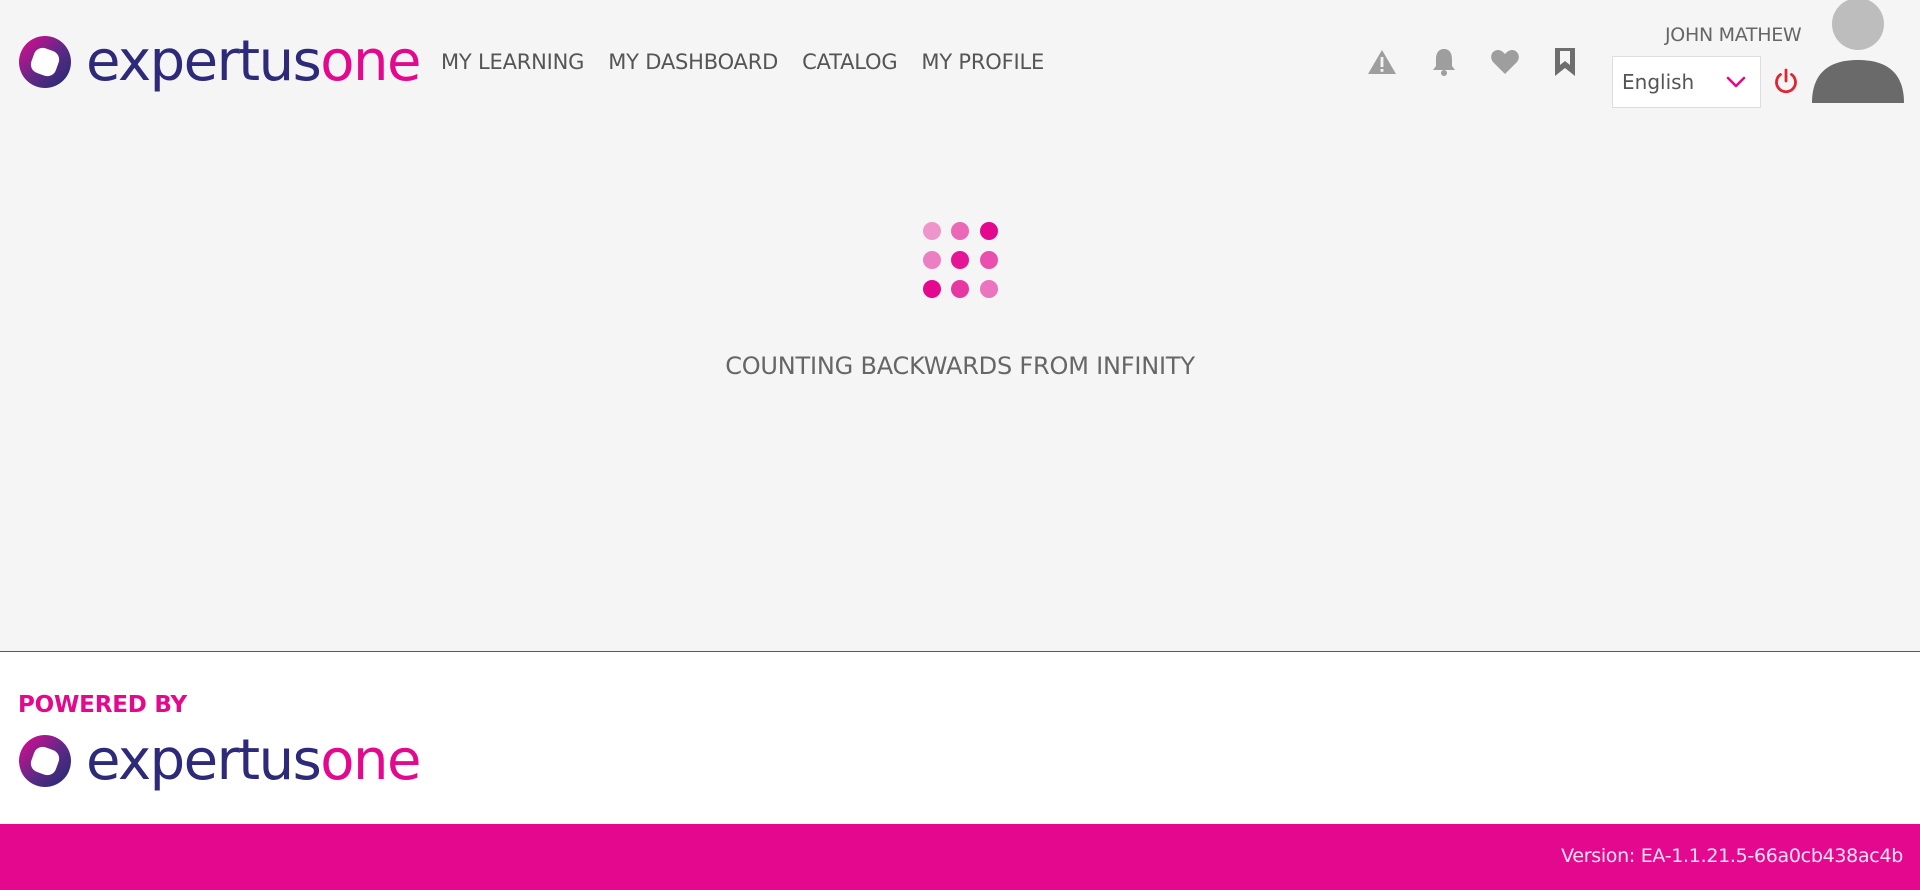  What do you see at coordinates (1565, 62) in the screenshot?
I see `bookmark-icon` at bounding box center [1565, 62].